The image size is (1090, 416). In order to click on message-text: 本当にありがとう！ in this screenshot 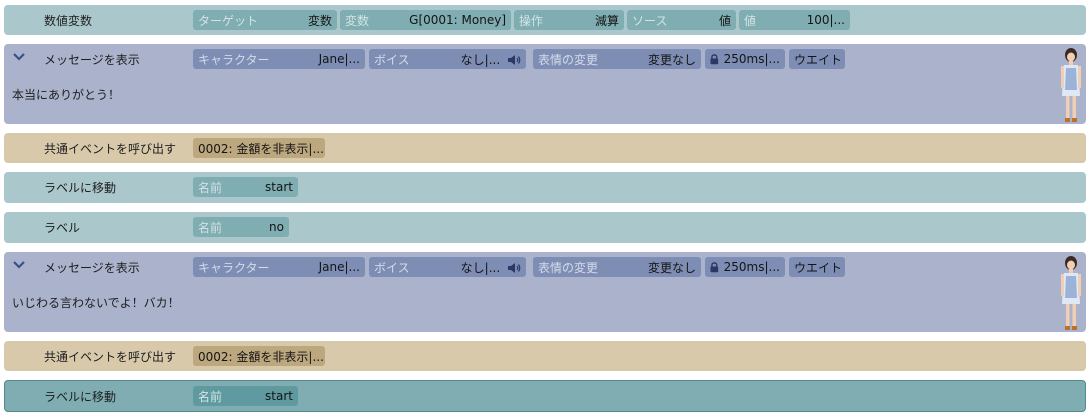, I will do `click(66, 95)`.